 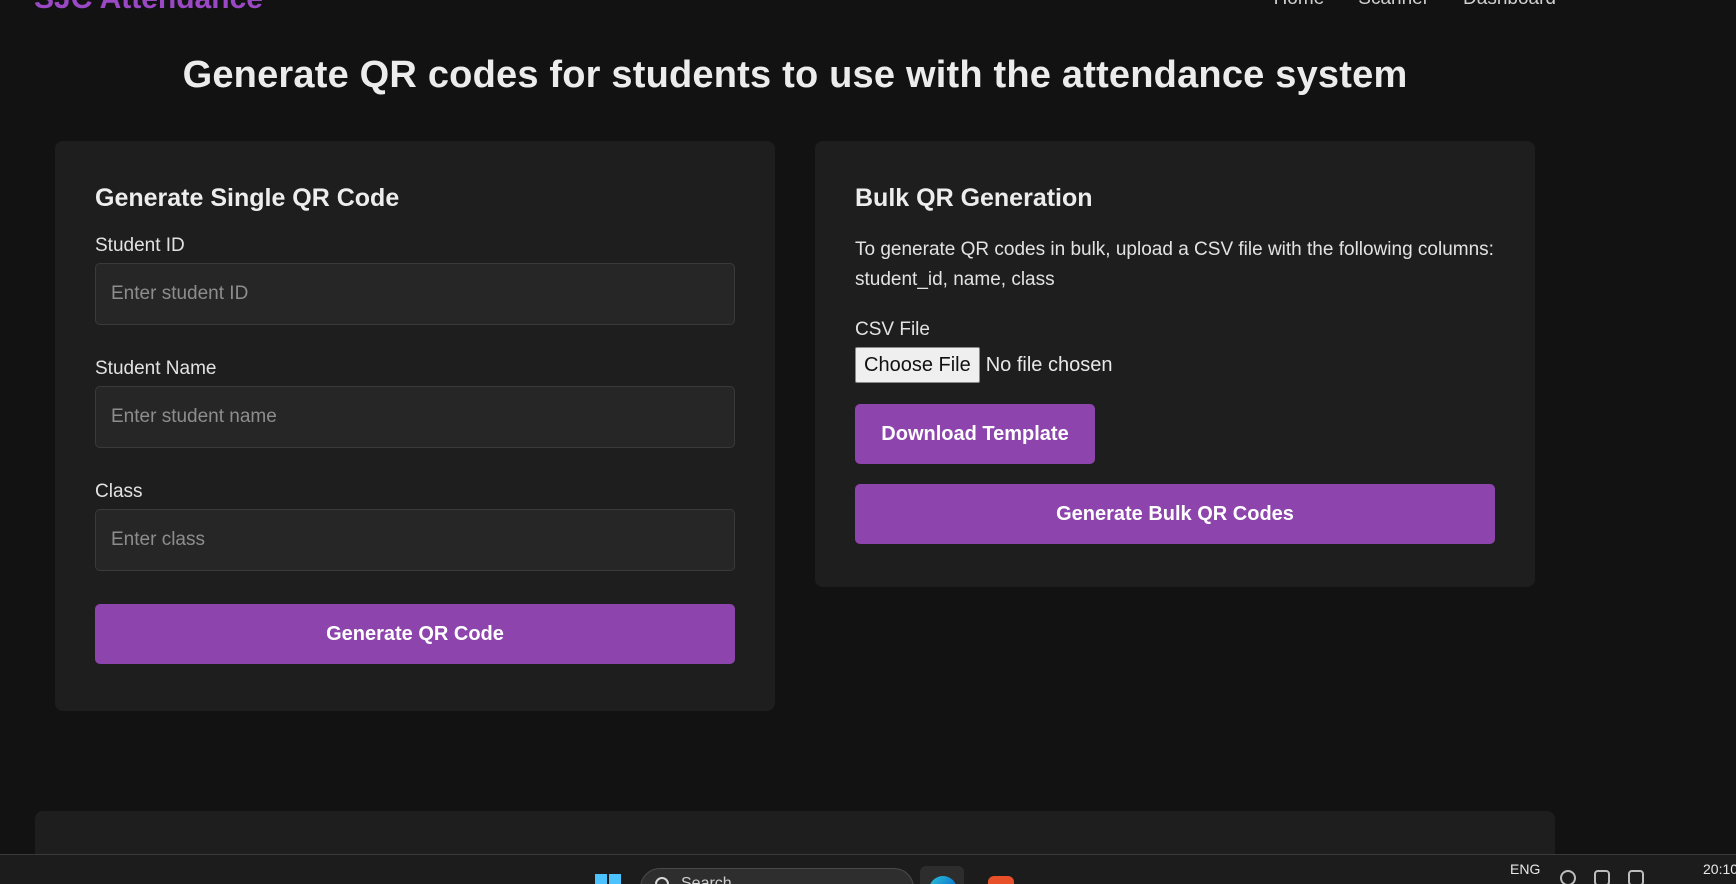 What do you see at coordinates (1636, 877) in the screenshot?
I see `battery-icon` at bounding box center [1636, 877].